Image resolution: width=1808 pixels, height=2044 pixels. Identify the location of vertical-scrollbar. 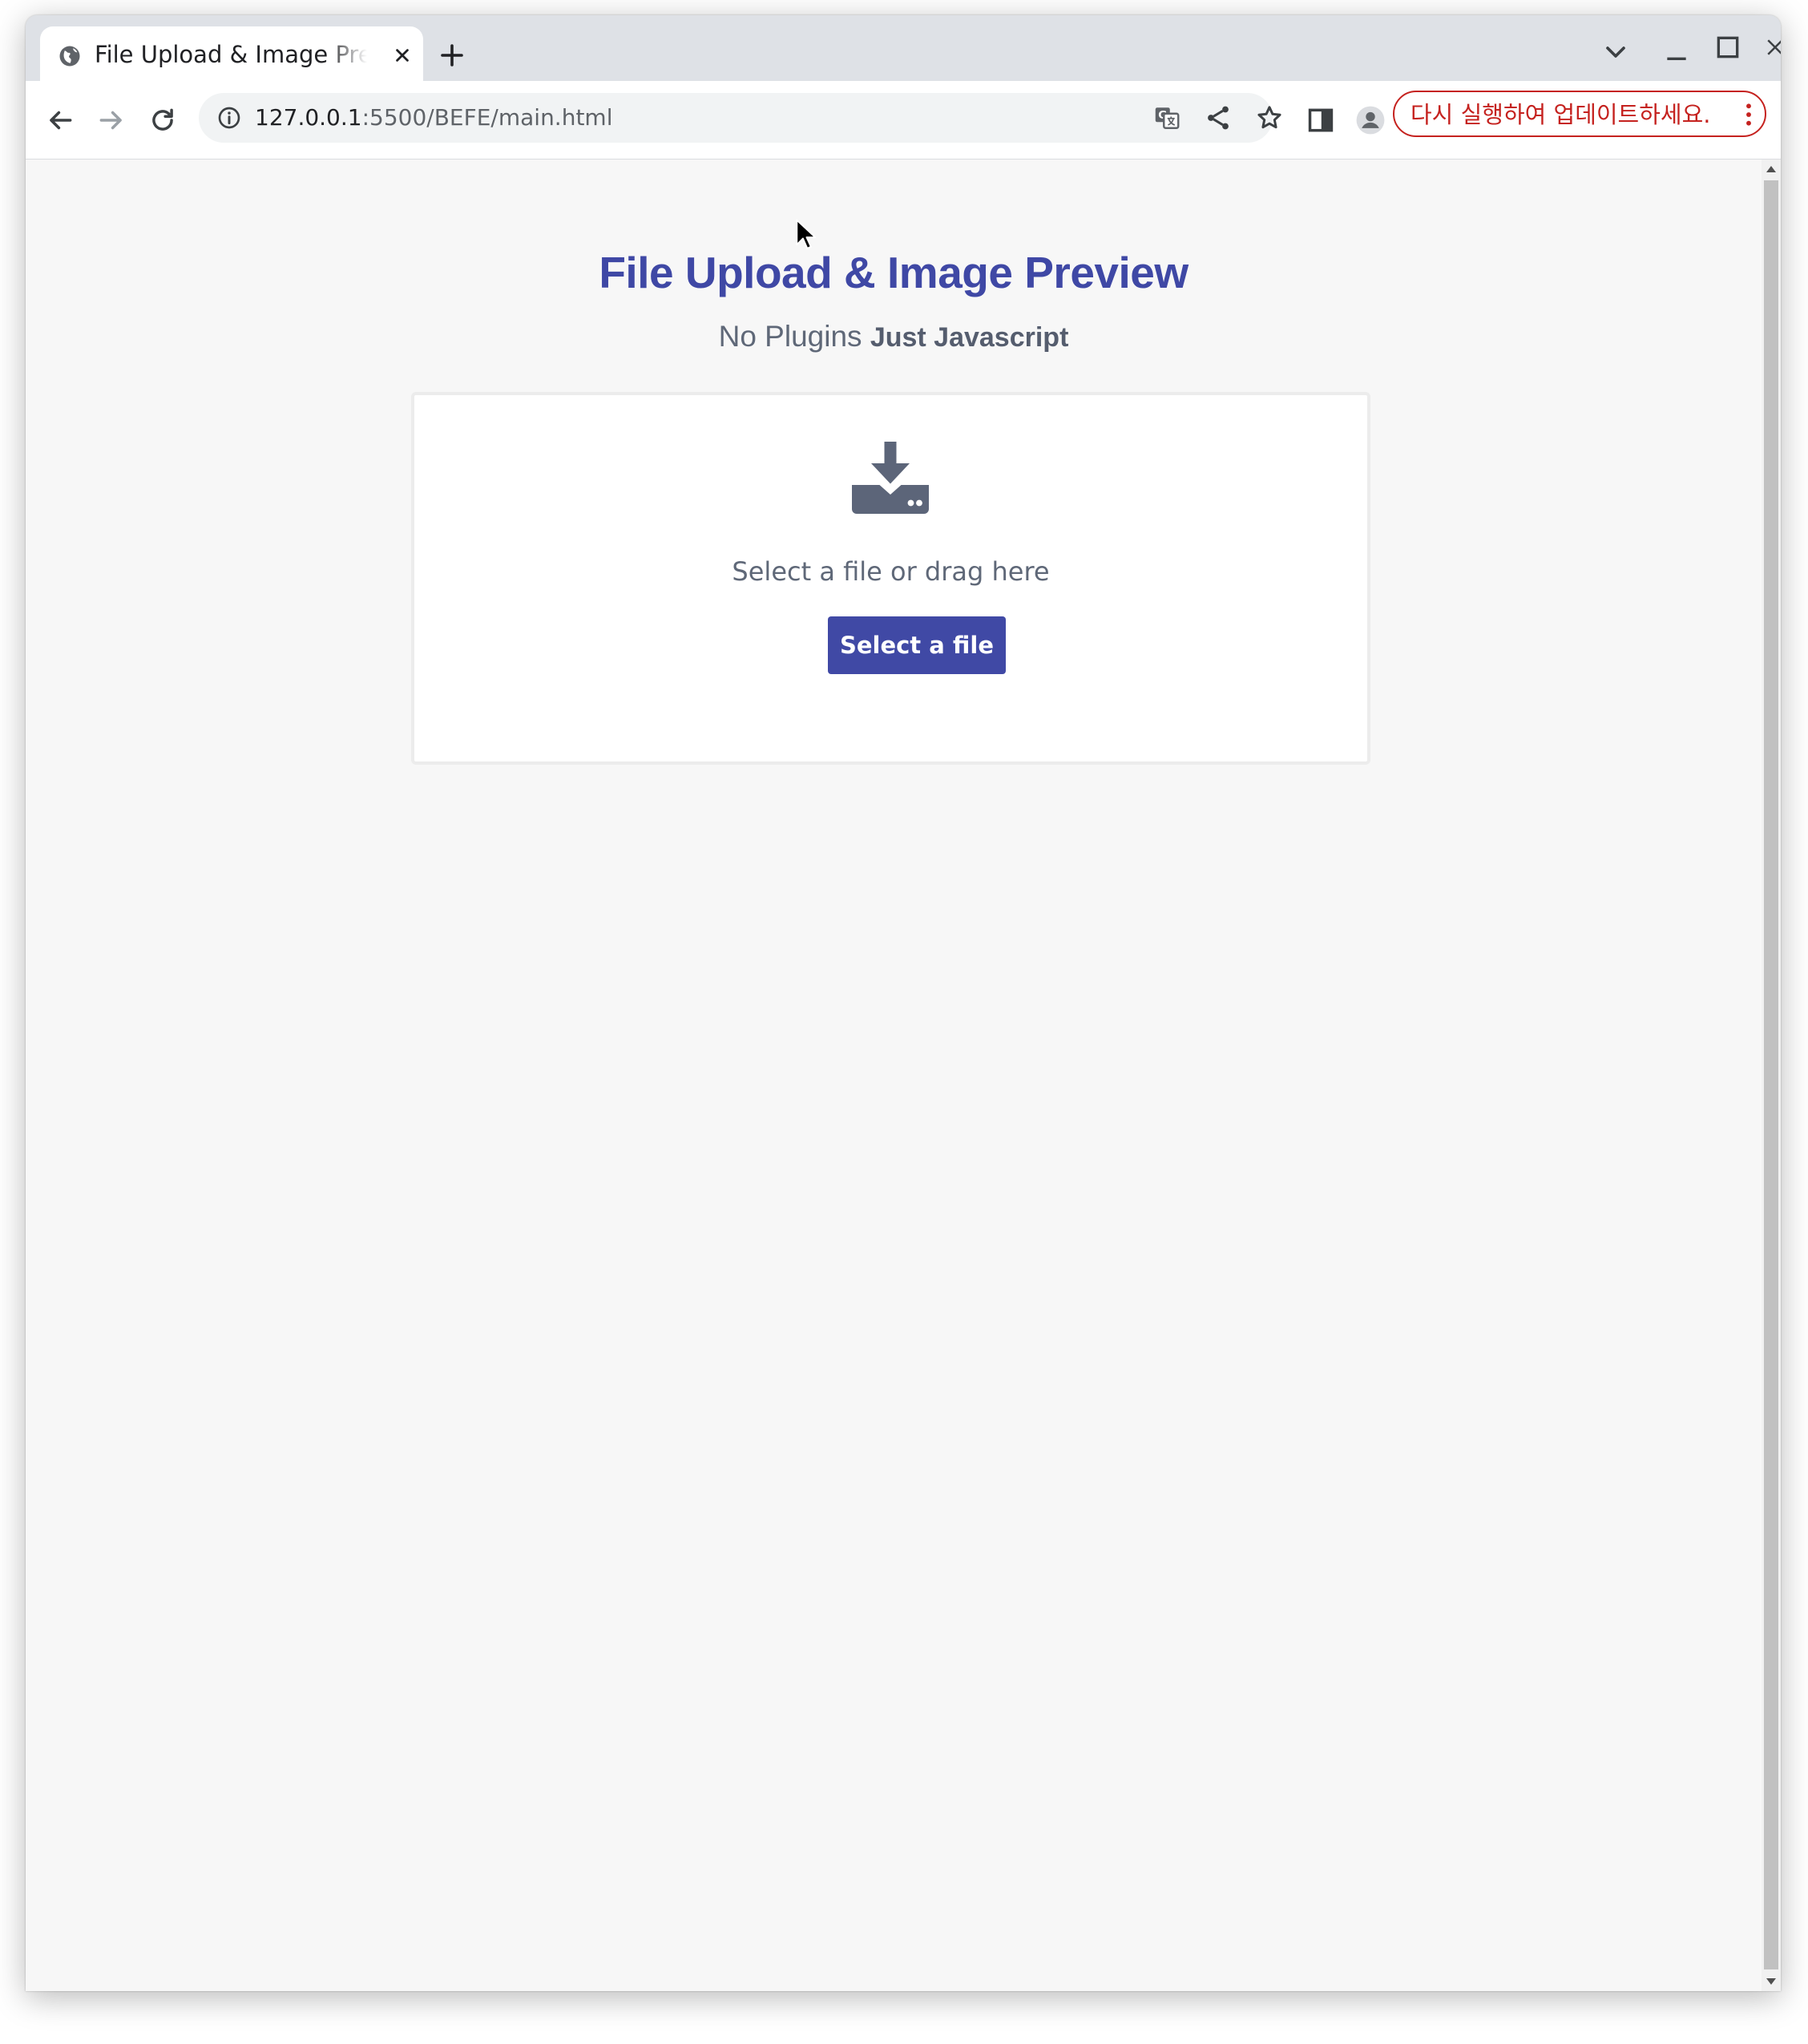
(1771, 1075).